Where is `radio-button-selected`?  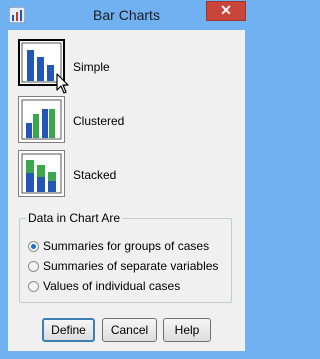 radio-button-selected is located at coordinates (33, 246).